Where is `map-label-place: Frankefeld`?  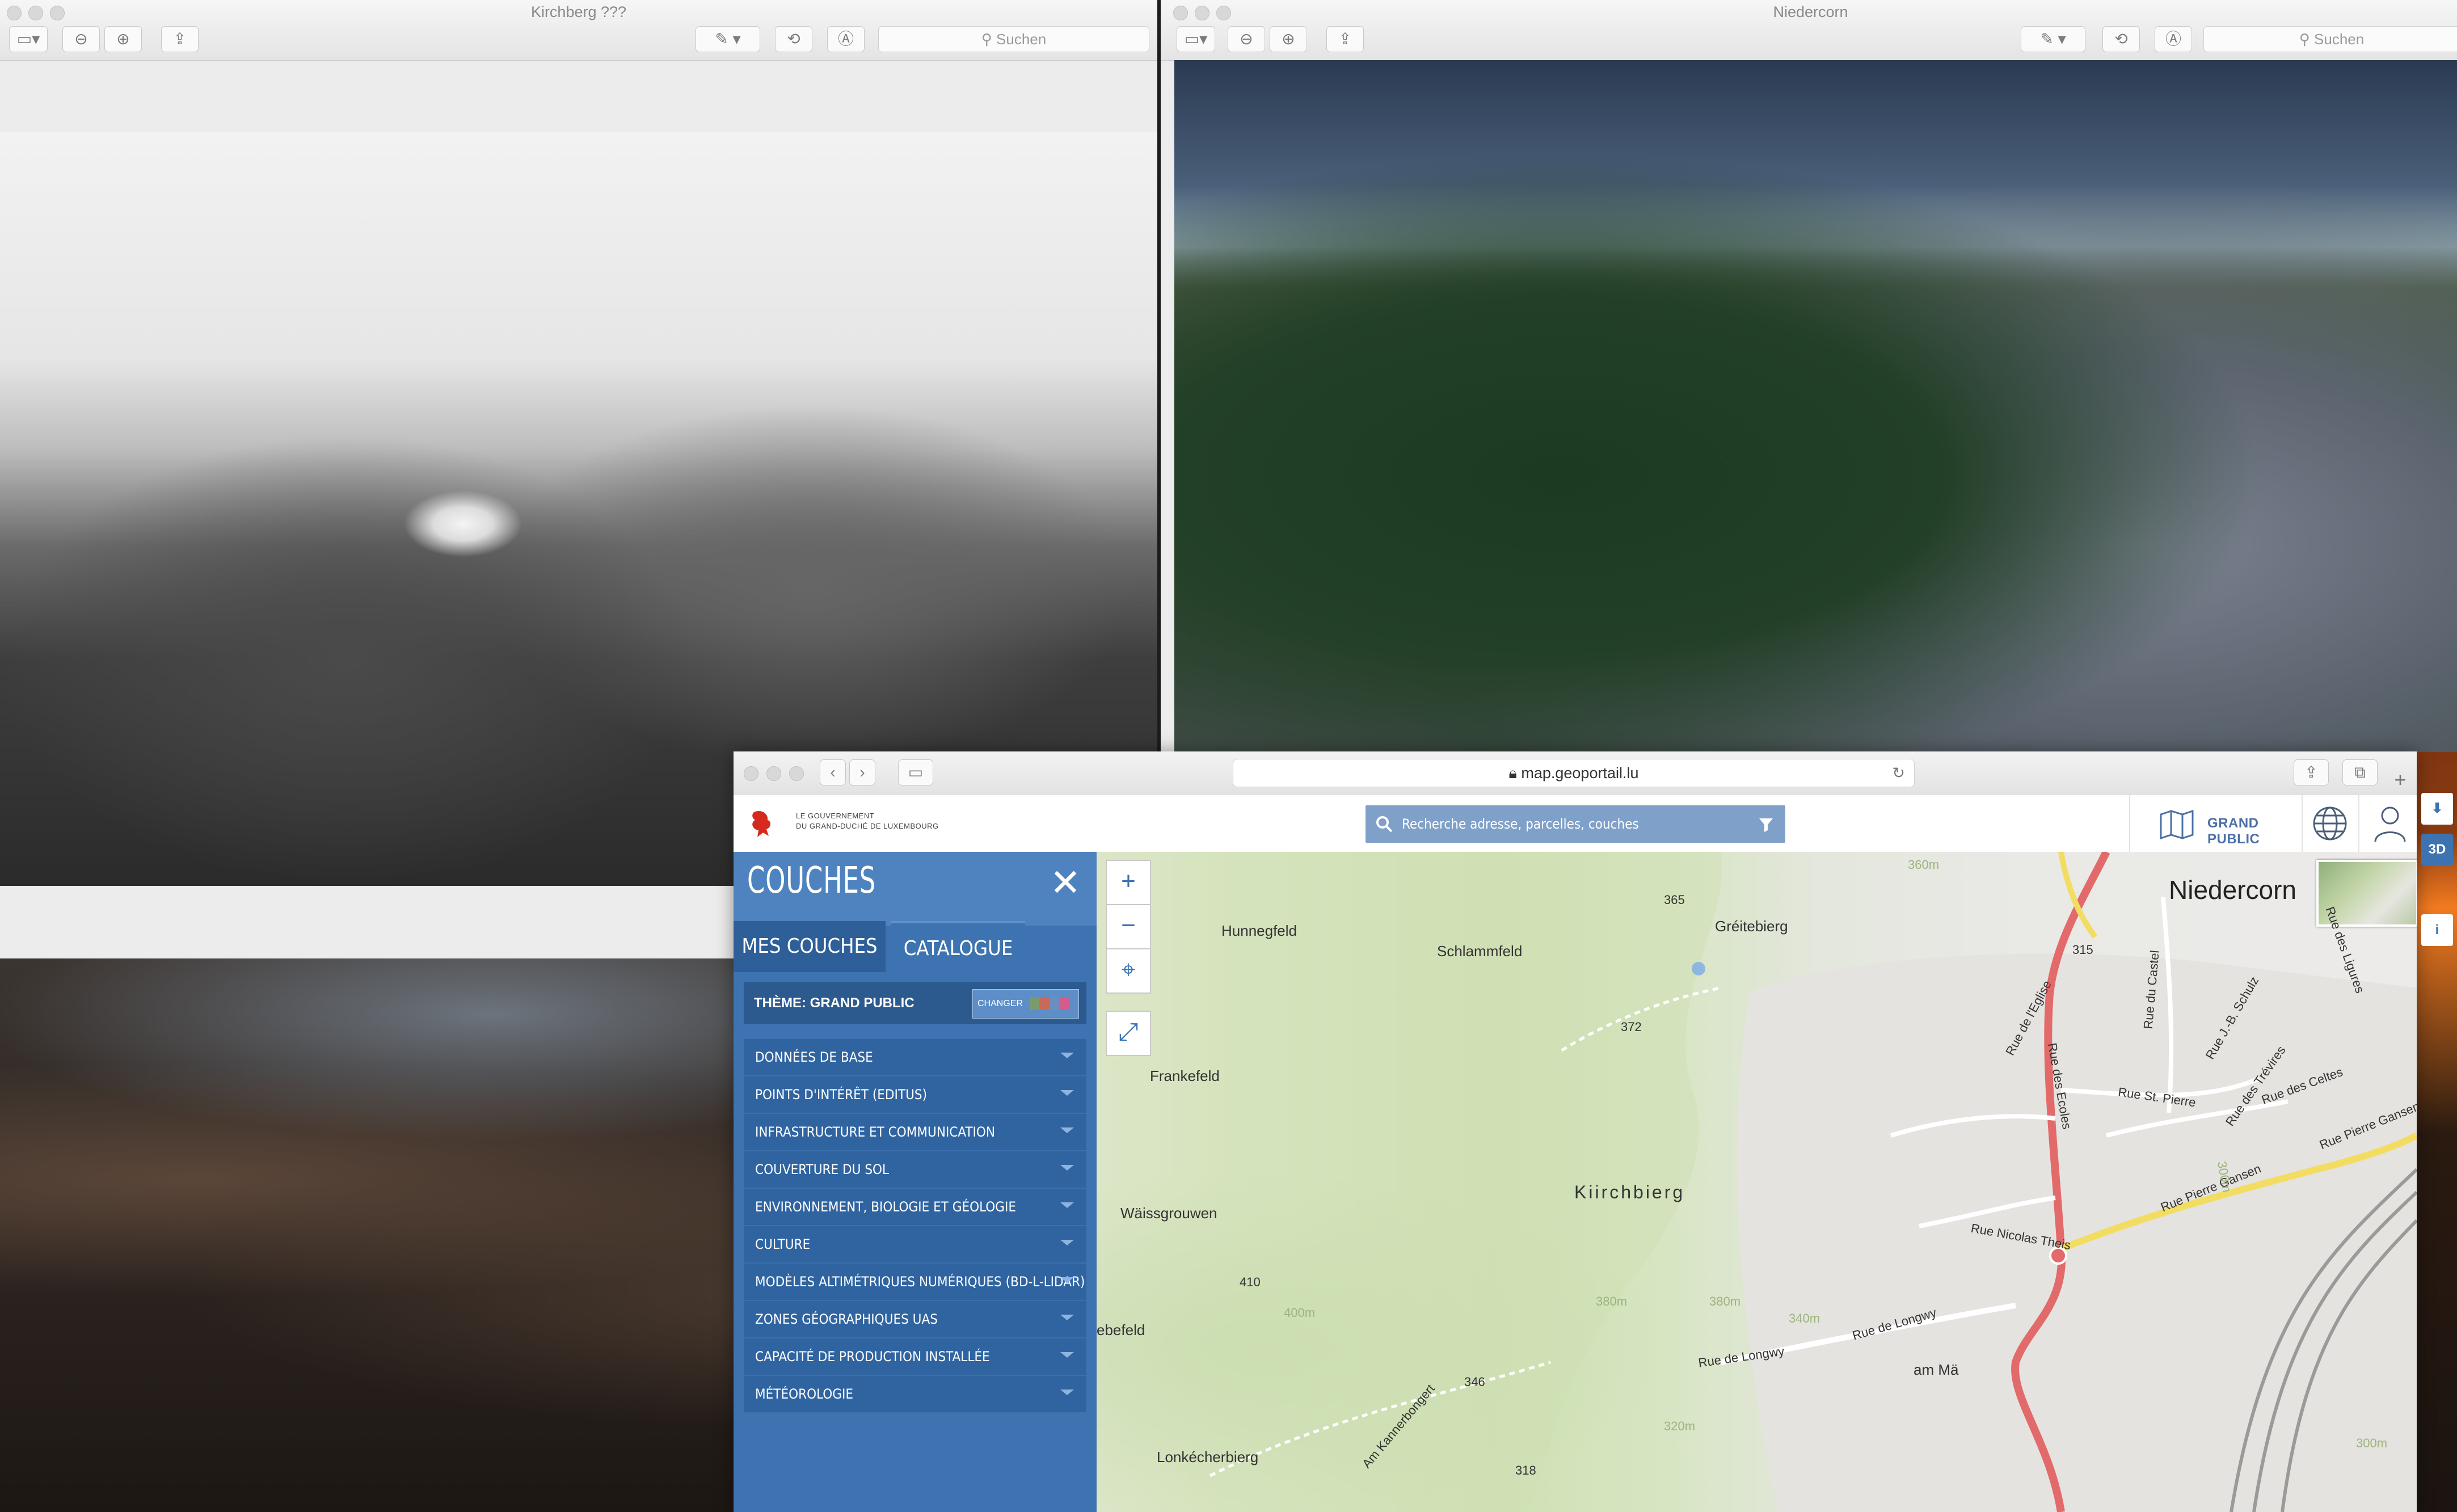 map-label-place: Frankefeld is located at coordinates (1185, 1076).